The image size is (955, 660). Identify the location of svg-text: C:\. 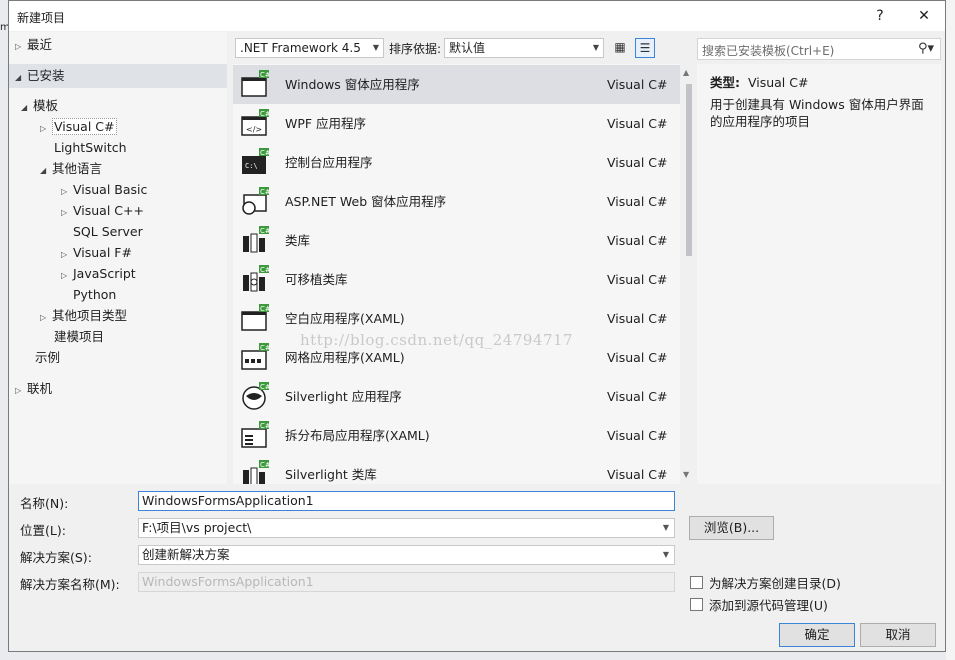
(251, 166).